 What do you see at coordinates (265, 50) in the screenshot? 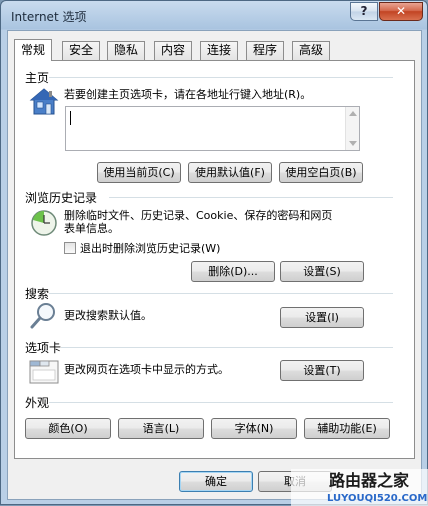
I see `tab-programs: 程序` at bounding box center [265, 50].